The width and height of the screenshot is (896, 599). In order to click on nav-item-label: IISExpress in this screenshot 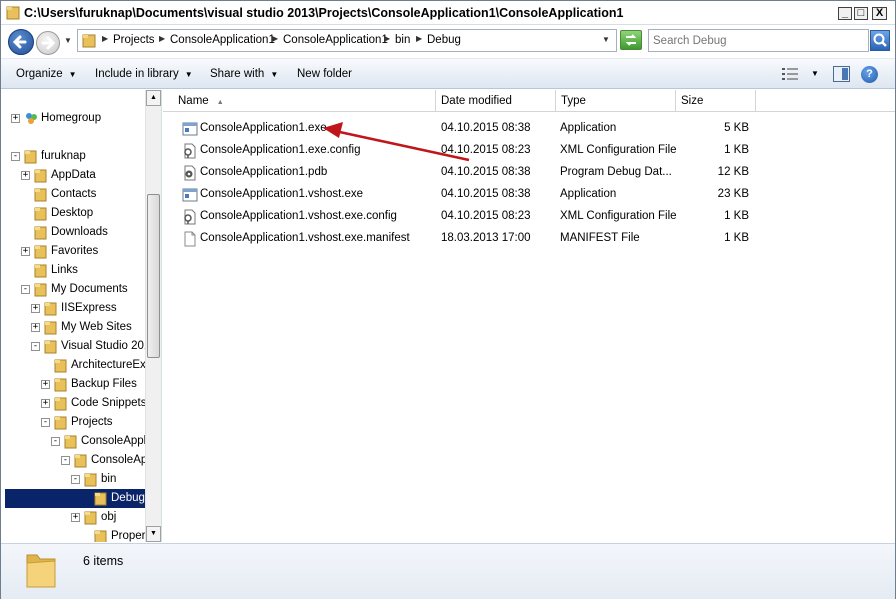, I will do `click(89, 308)`.